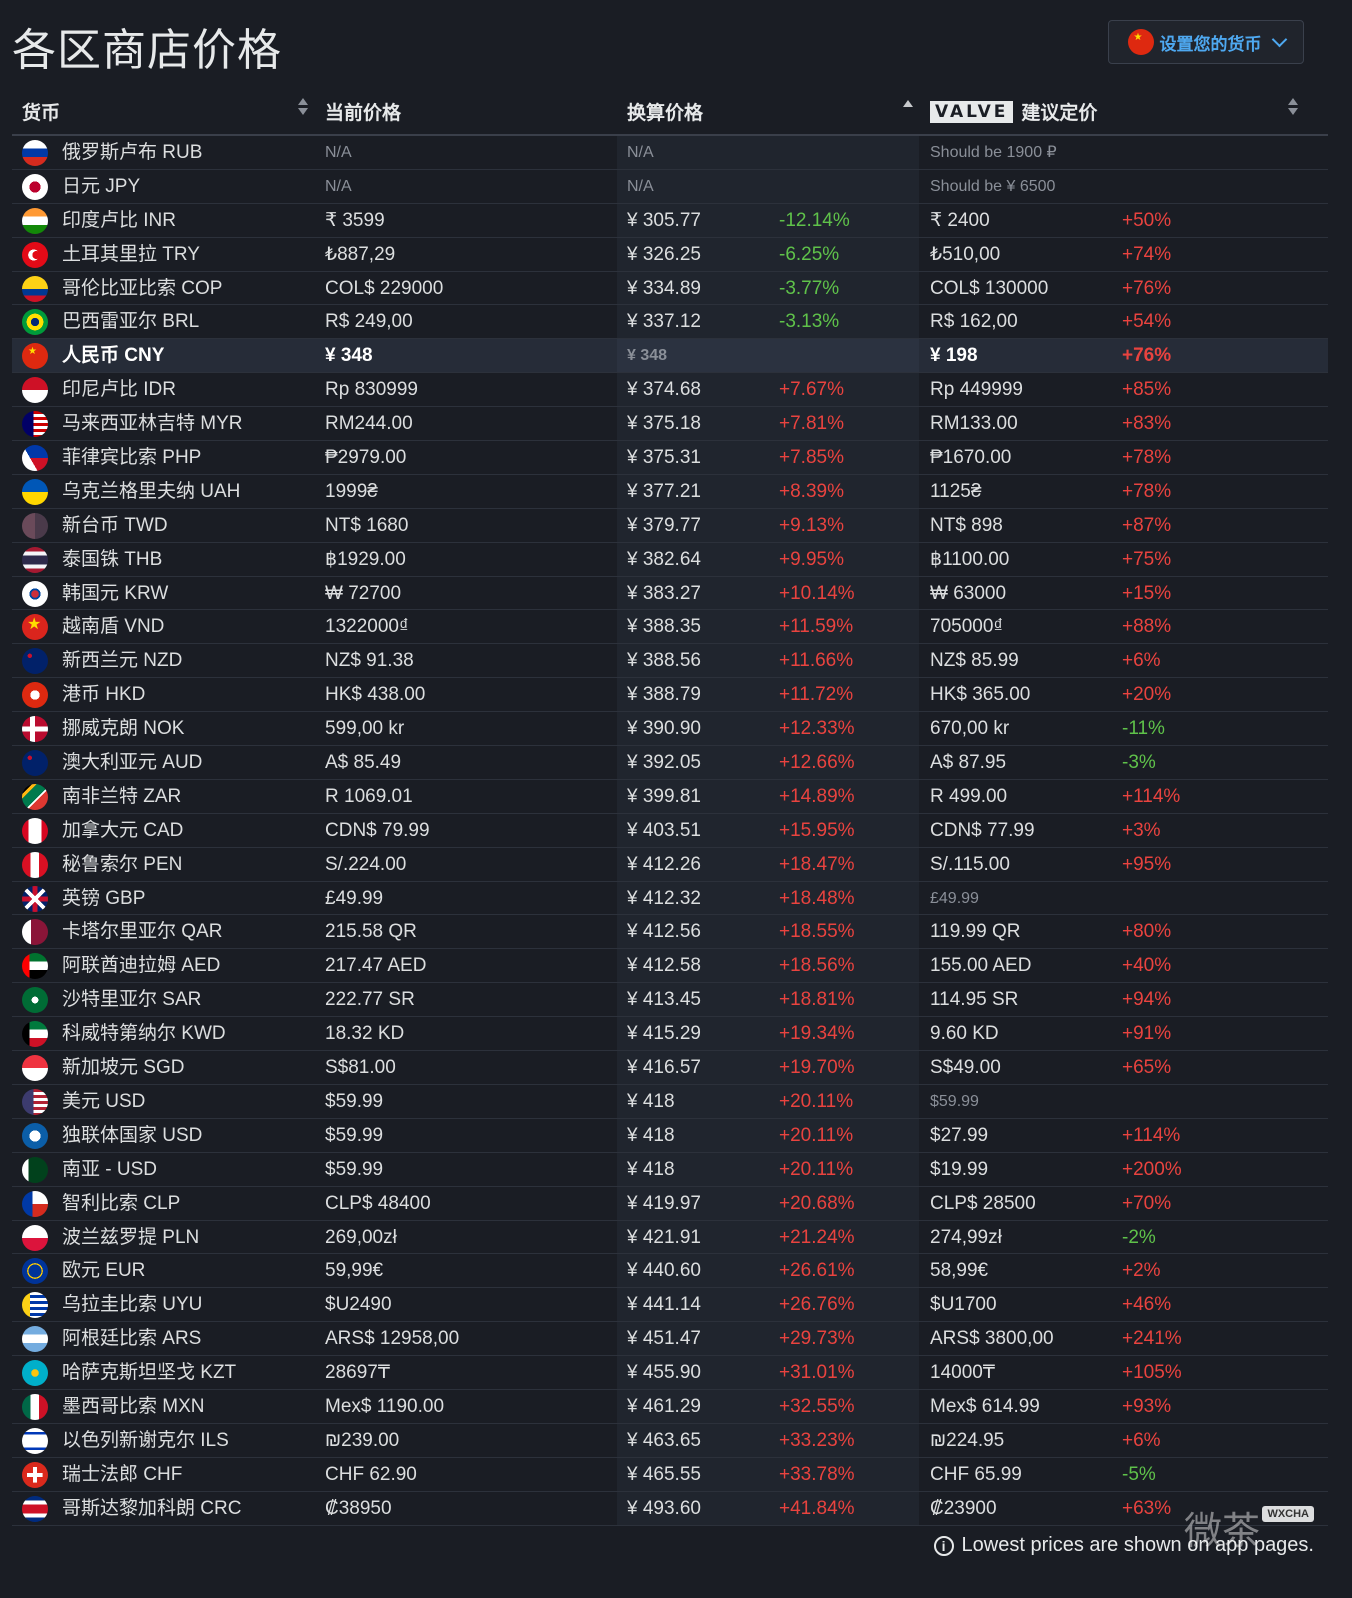 This screenshot has width=1352, height=1598. Describe the element at coordinates (354, 898) in the screenshot. I see `current-price: £49.99` at that location.